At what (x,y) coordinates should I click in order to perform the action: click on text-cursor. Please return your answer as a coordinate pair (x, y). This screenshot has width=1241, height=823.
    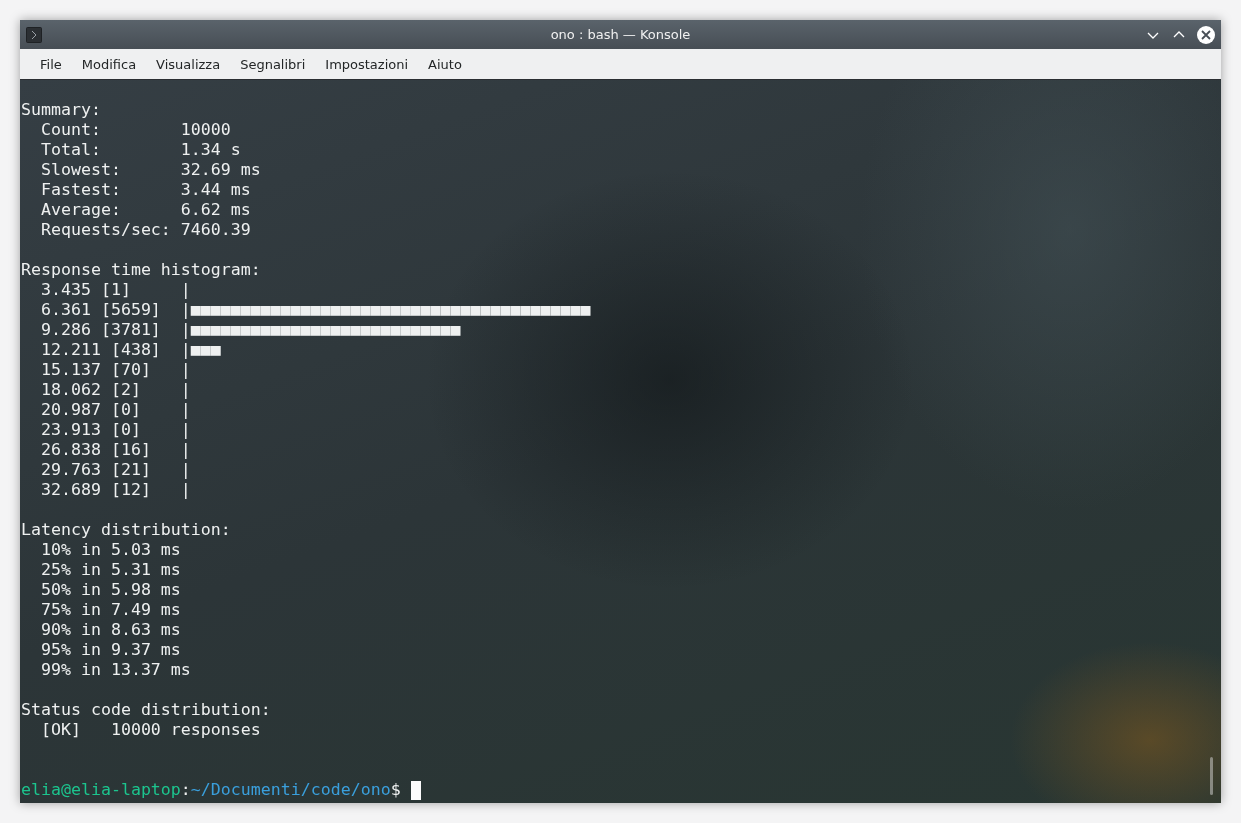
    Looking at the image, I should click on (415, 790).